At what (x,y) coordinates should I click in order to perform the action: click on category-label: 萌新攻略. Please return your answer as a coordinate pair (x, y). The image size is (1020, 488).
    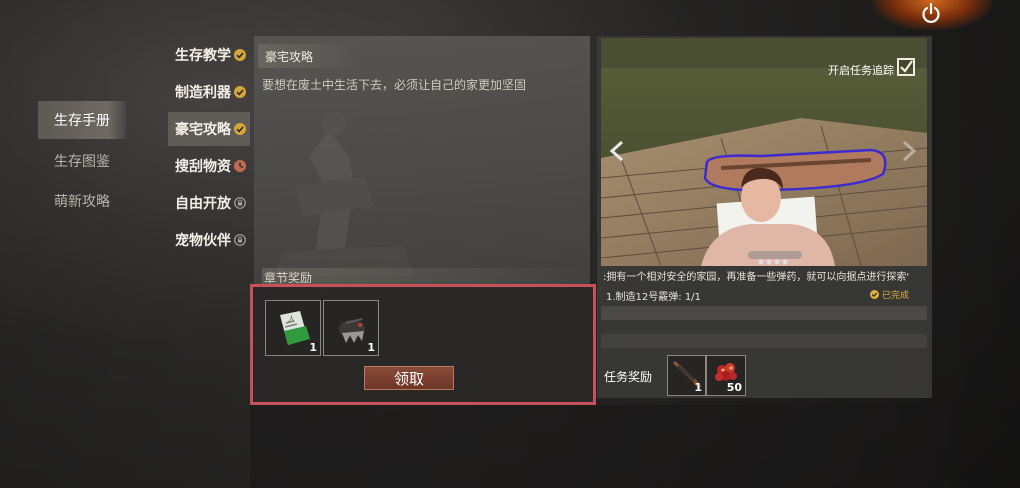
    Looking at the image, I should click on (82, 202).